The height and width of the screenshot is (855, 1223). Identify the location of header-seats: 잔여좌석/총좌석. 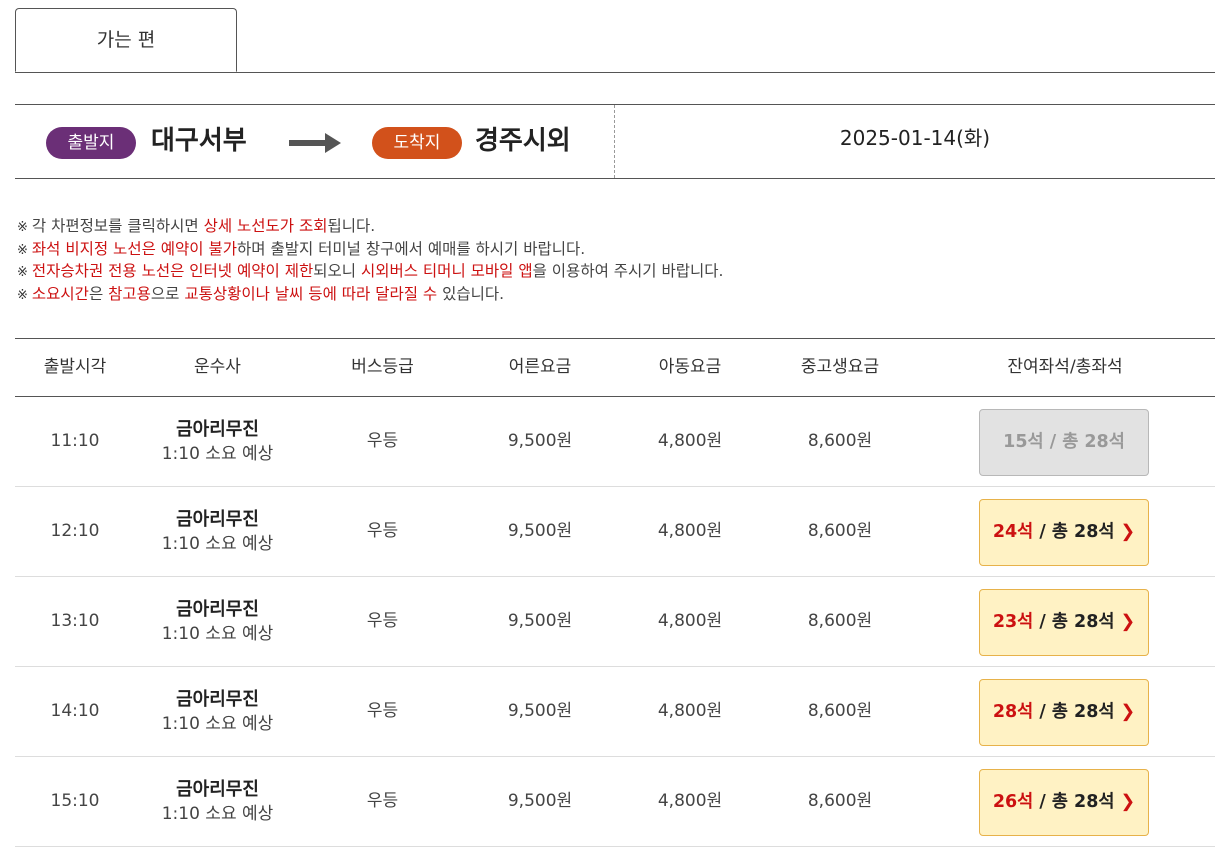
(1065, 367).